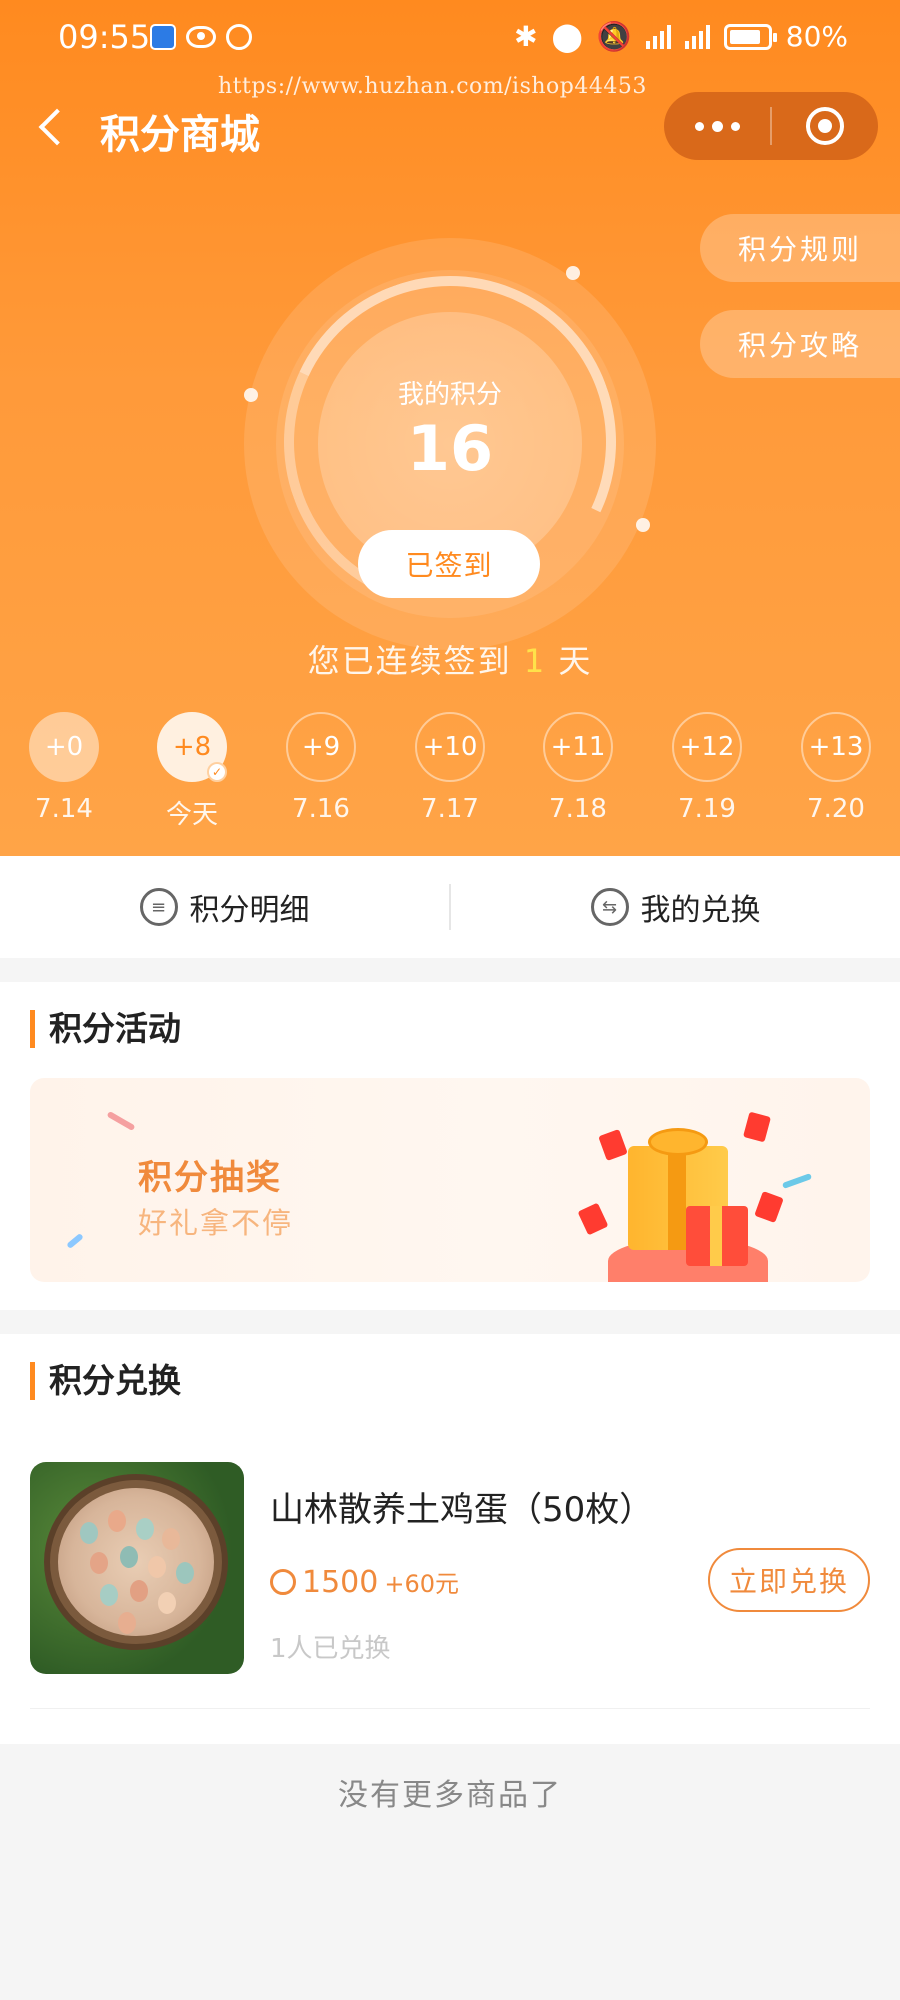  Describe the element at coordinates (105, 1029) in the screenshot. I see `section-title: 积分活动` at that location.